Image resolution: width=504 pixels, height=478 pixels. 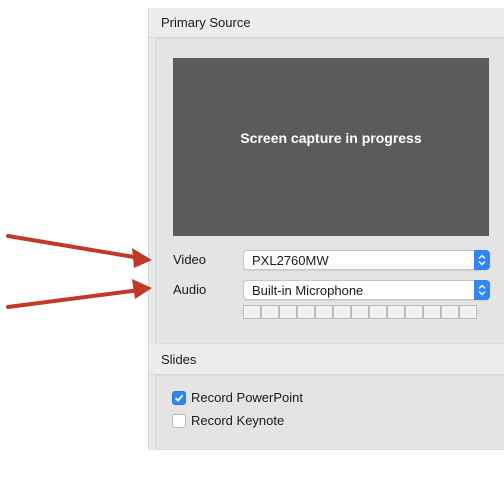 What do you see at coordinates (247, 397) in the screenshot?
I see `record-powerpoint-label: Record PowerPoint` at bounding box center [247, 397].